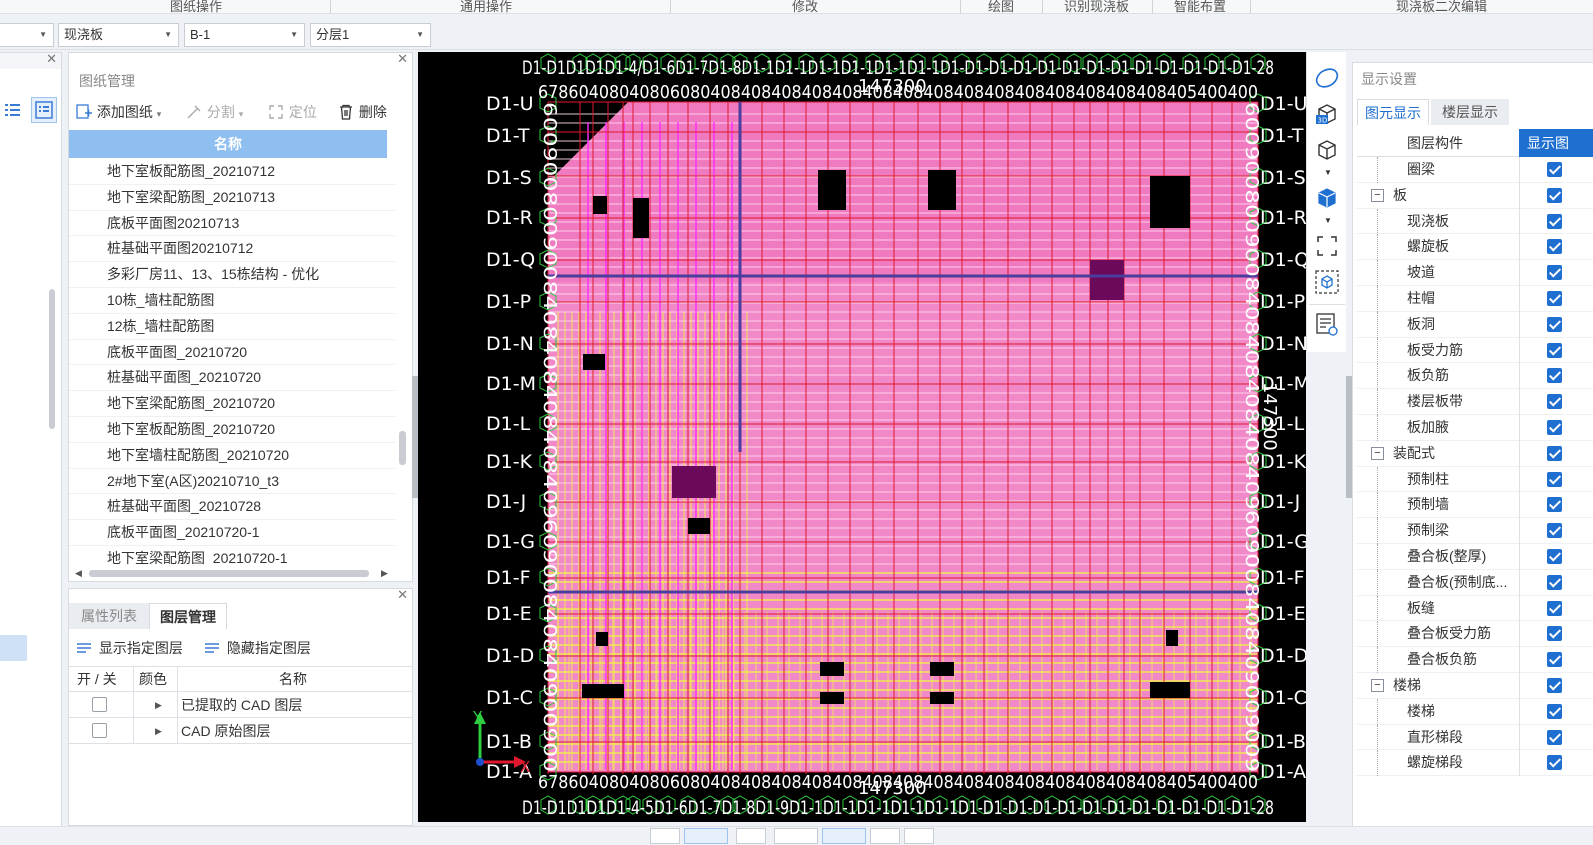  I want to click on list-item: 桩基础平面图20210712, so click(232, 249).